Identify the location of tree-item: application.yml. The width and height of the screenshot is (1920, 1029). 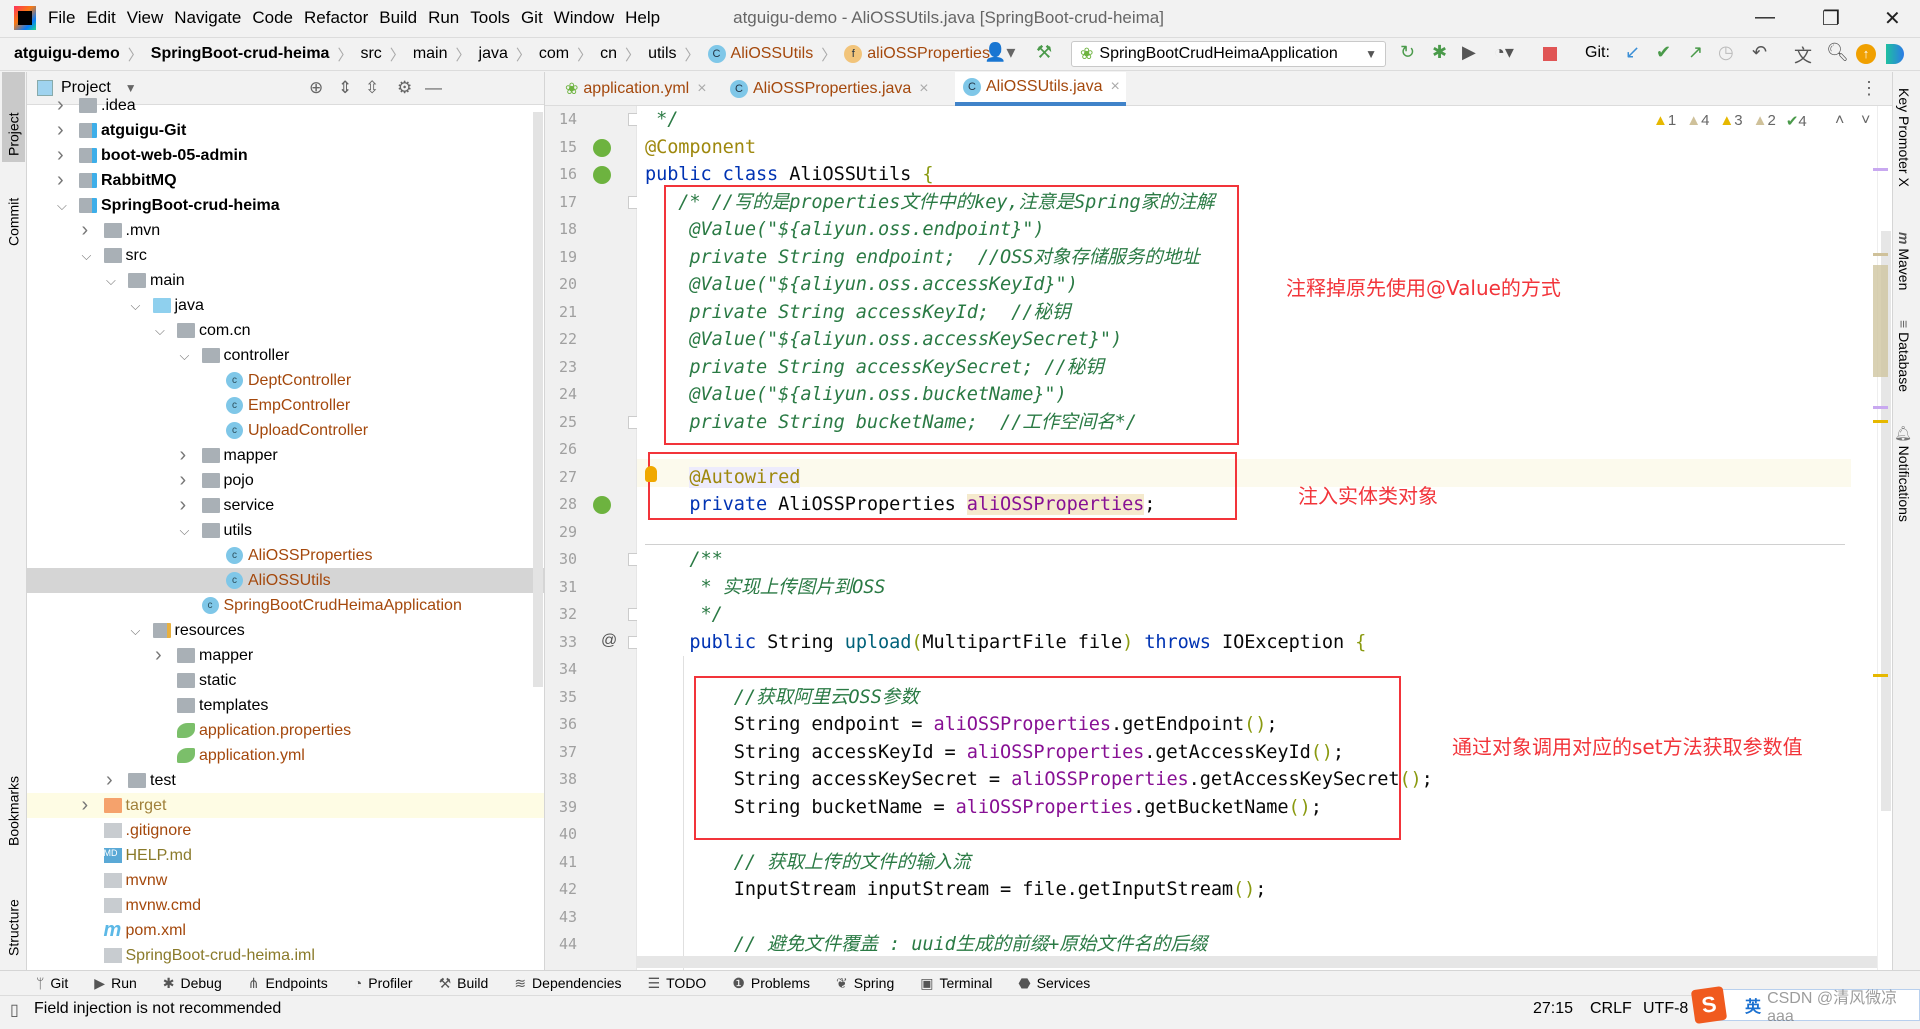
(285, 755).